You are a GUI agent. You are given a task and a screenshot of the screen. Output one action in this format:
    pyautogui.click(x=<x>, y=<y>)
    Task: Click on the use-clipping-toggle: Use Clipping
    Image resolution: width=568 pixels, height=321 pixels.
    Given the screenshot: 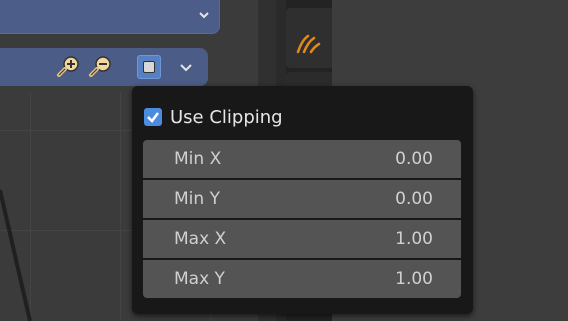 What is the action you would take?
    pyautogui.click(x=213, y=117)
    